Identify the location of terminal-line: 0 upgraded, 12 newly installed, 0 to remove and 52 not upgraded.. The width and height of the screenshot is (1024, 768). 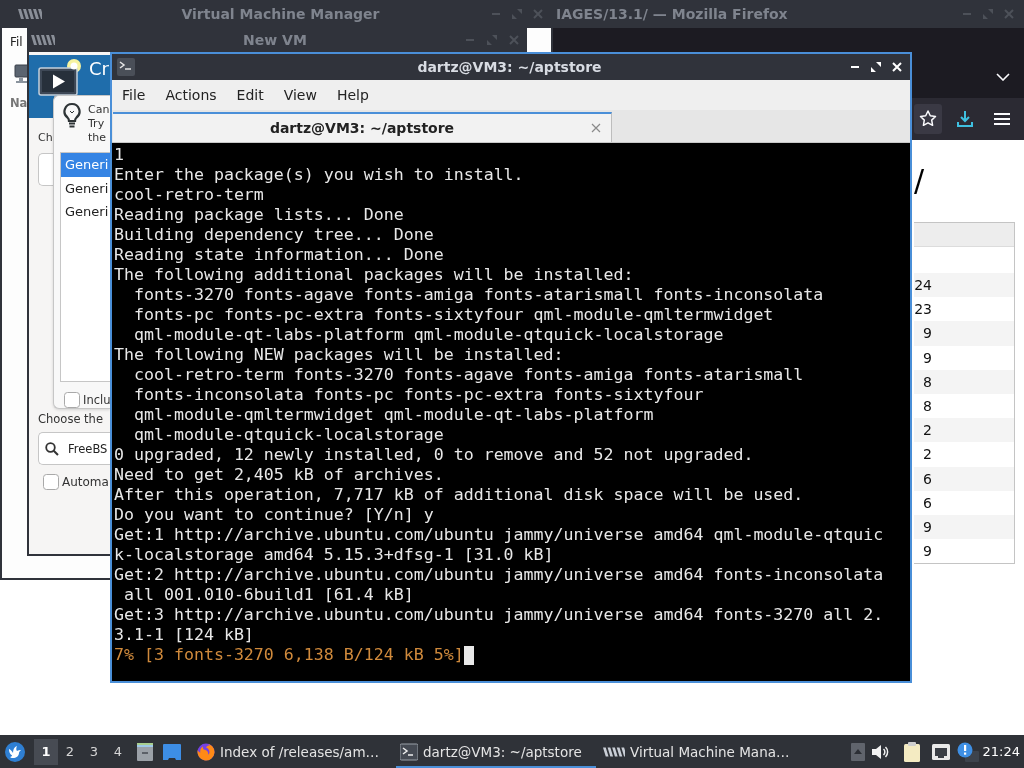
(434, 455).